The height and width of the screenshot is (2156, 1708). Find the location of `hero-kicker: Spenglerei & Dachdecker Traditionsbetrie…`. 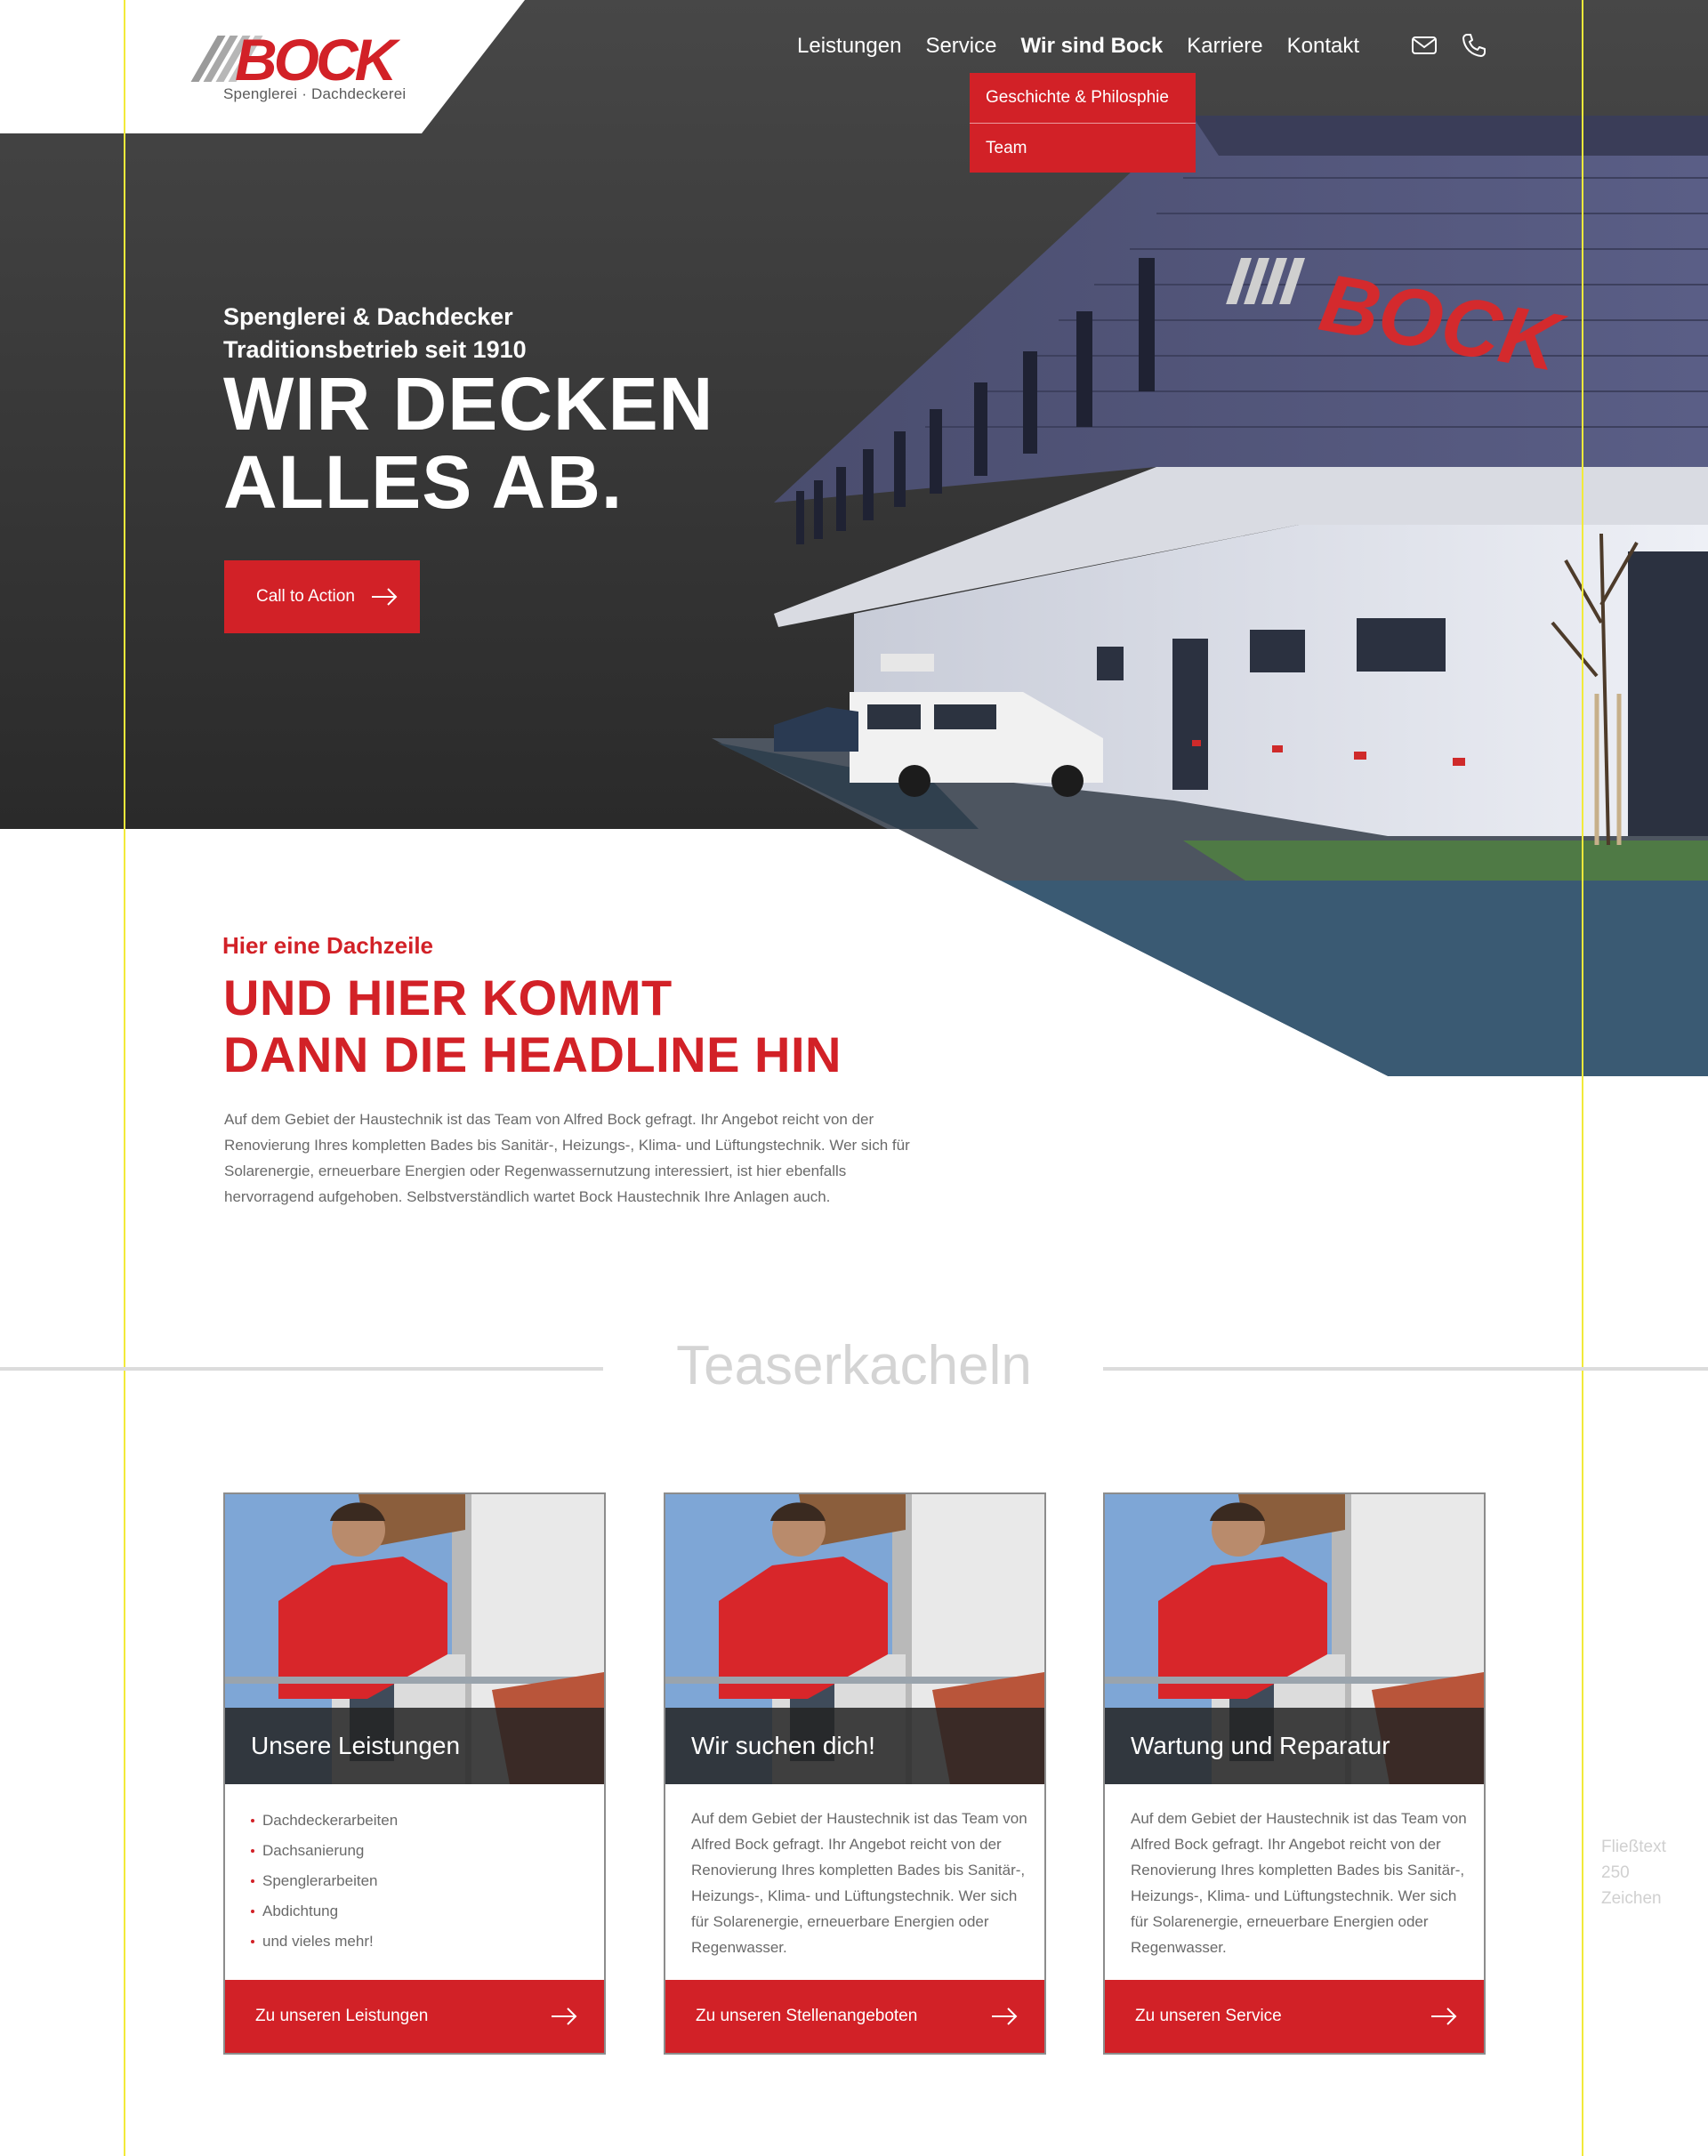

hero-kicker: Spenglerei & Dachdecker Traditionsbetrie… is located at coordinates (375, 334).